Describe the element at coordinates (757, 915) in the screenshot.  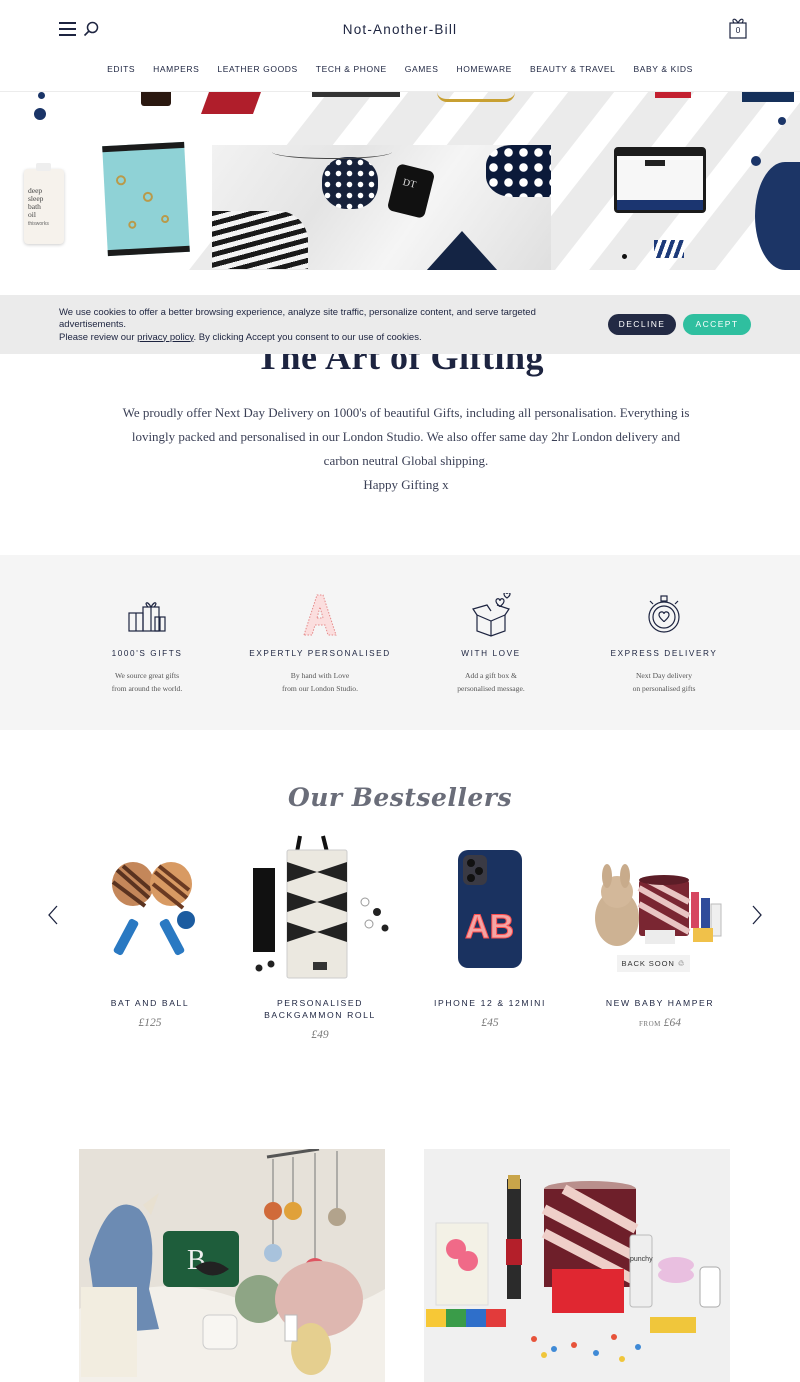
I see `carousel-next-arrow` at that location.